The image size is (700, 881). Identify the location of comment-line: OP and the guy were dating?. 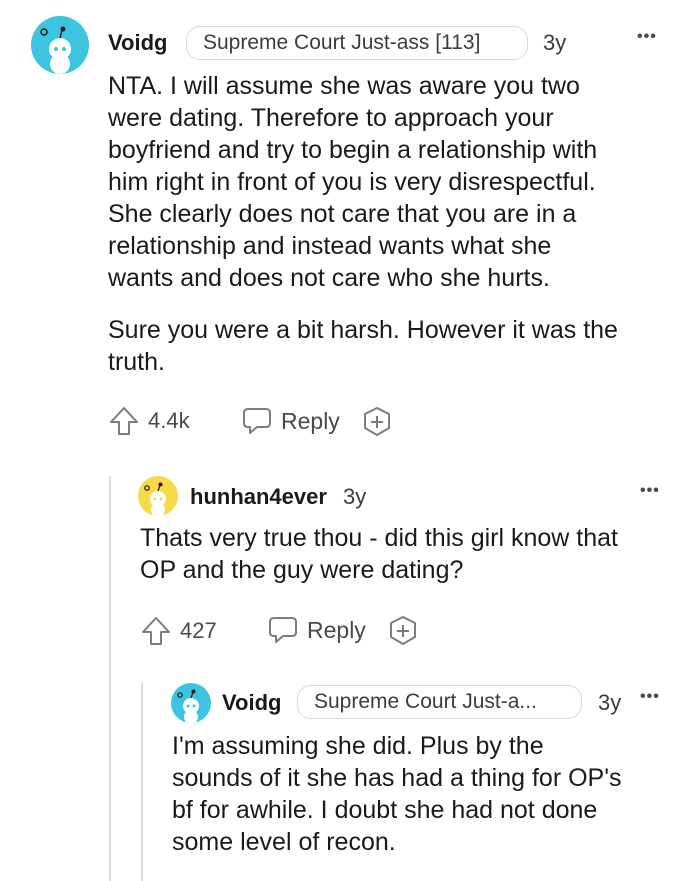
(302, 570).